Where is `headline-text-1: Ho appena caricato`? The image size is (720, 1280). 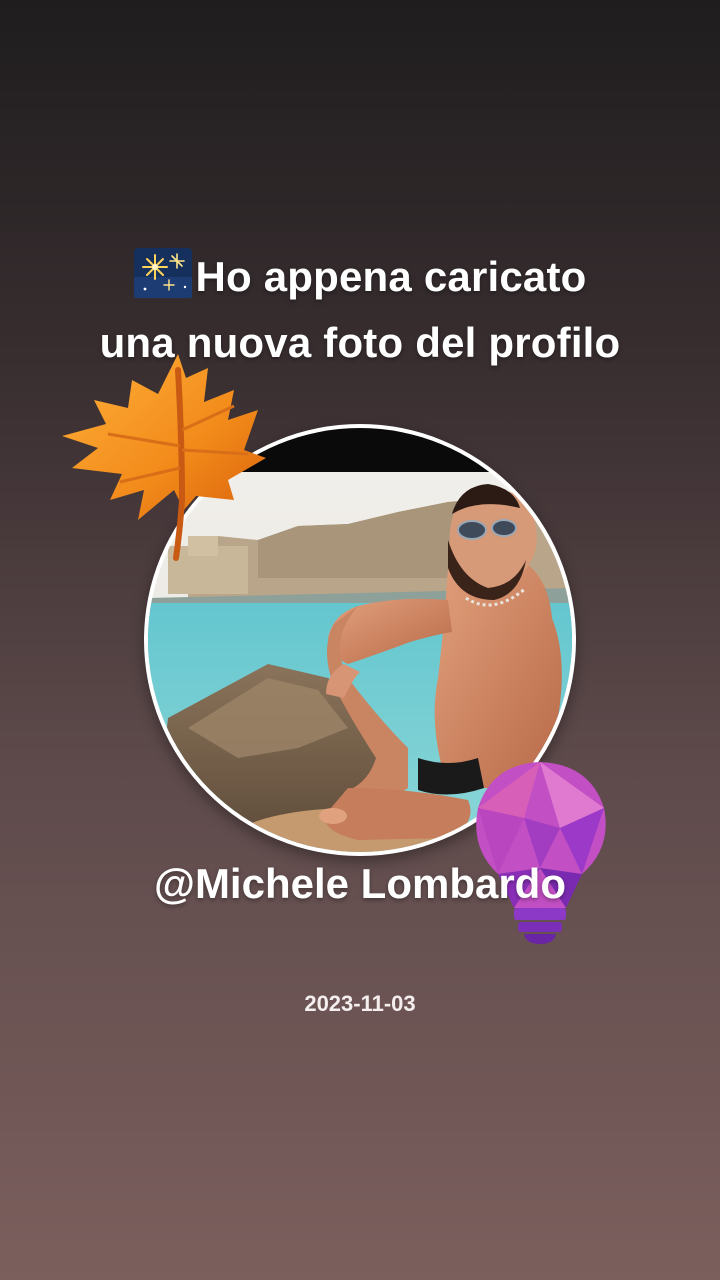
headline-text-1: Ho appena caricato is located at coordinates (391, 276).